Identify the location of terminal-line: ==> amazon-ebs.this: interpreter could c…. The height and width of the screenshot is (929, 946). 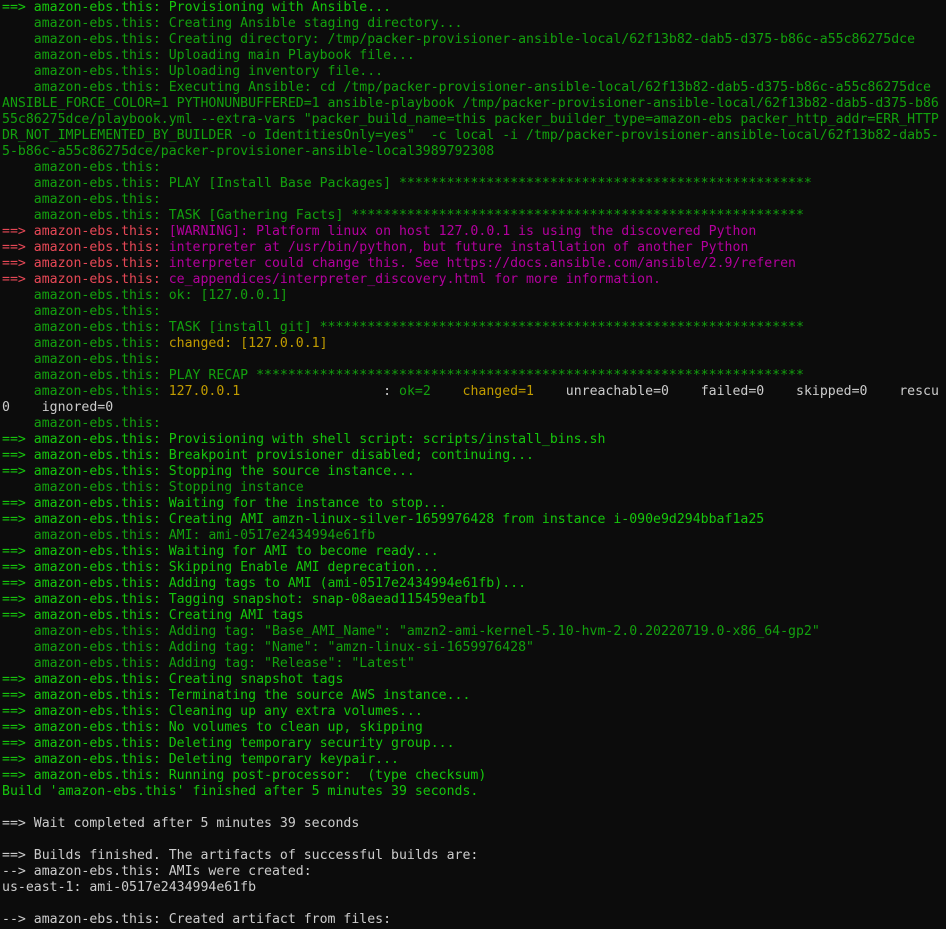
(399, 264).